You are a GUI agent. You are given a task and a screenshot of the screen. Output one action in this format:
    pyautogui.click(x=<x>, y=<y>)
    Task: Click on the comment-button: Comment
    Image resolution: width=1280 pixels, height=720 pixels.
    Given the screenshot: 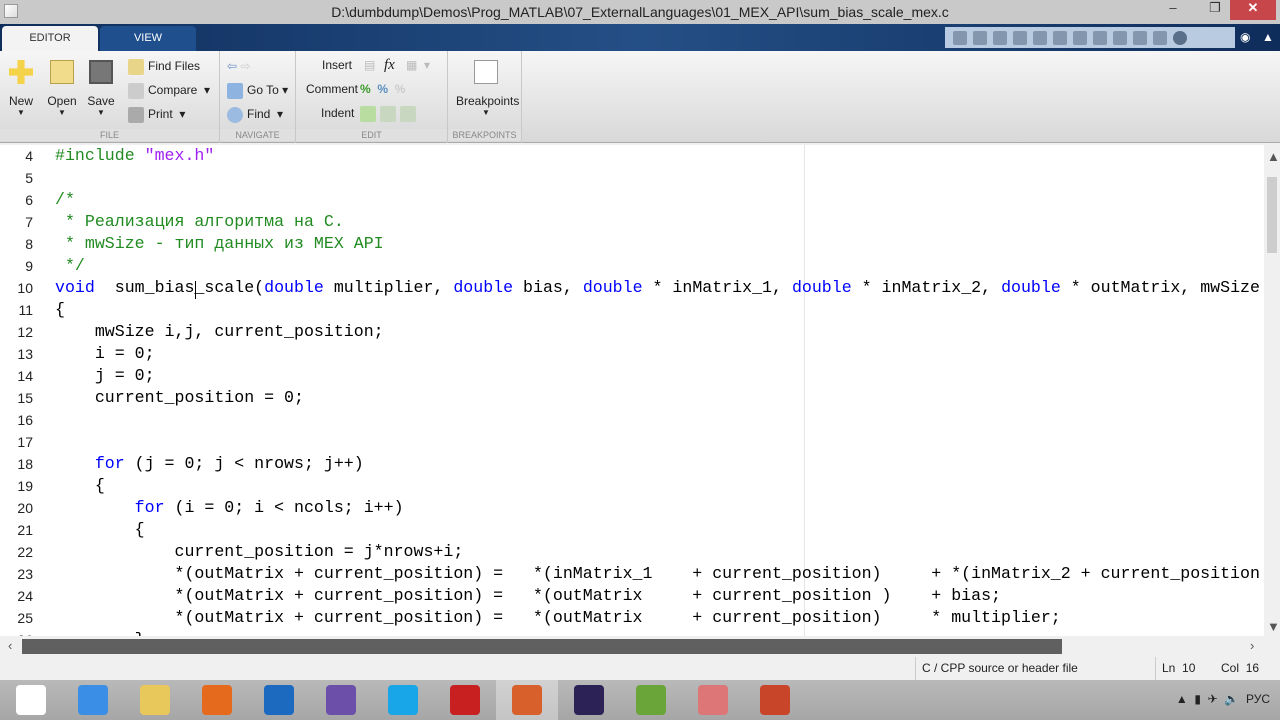 What is the action you would take?
    pyautogui.click(x=332, y=89)
    